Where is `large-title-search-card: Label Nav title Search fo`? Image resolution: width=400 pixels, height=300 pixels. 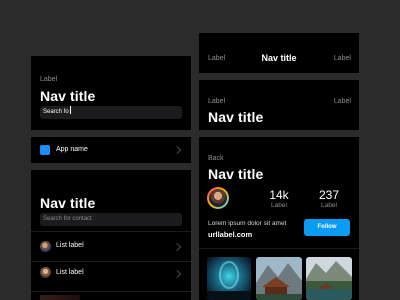 large-title-search-card: Label Nav title Search fo is located at coordinates (111, 93).